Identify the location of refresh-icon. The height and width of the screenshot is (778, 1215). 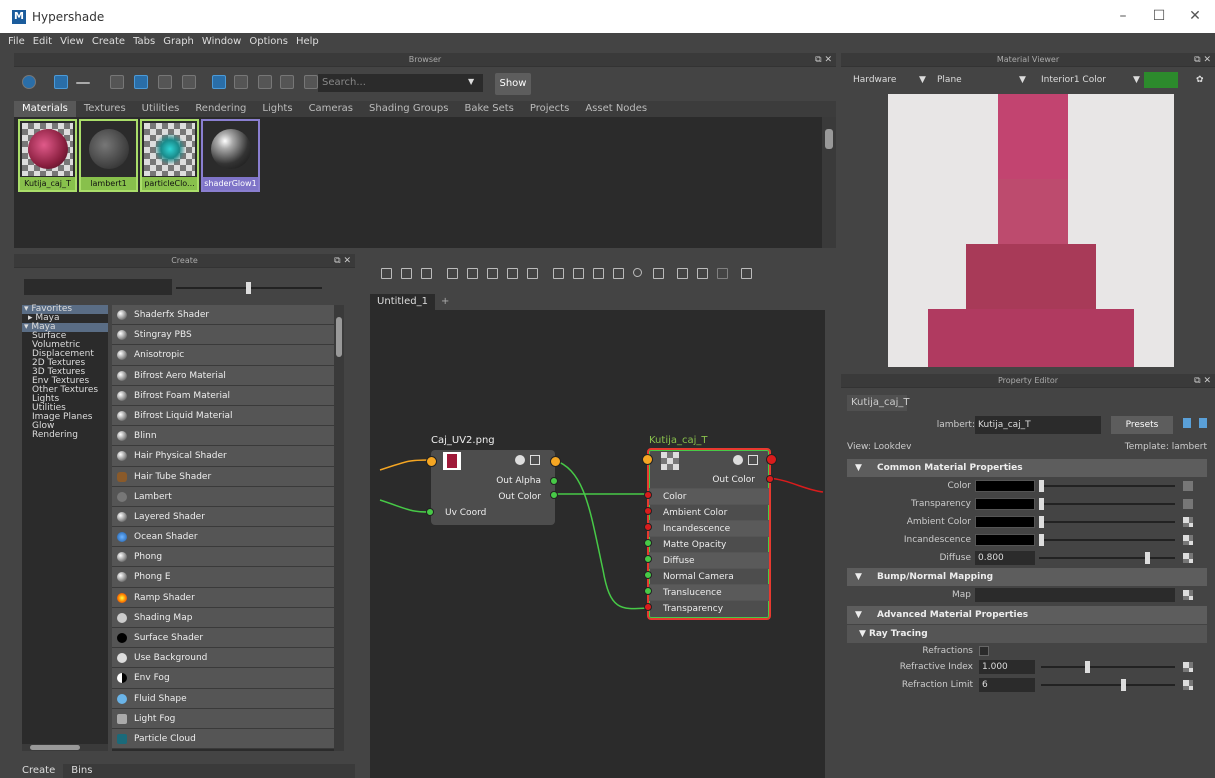
(287, 82).